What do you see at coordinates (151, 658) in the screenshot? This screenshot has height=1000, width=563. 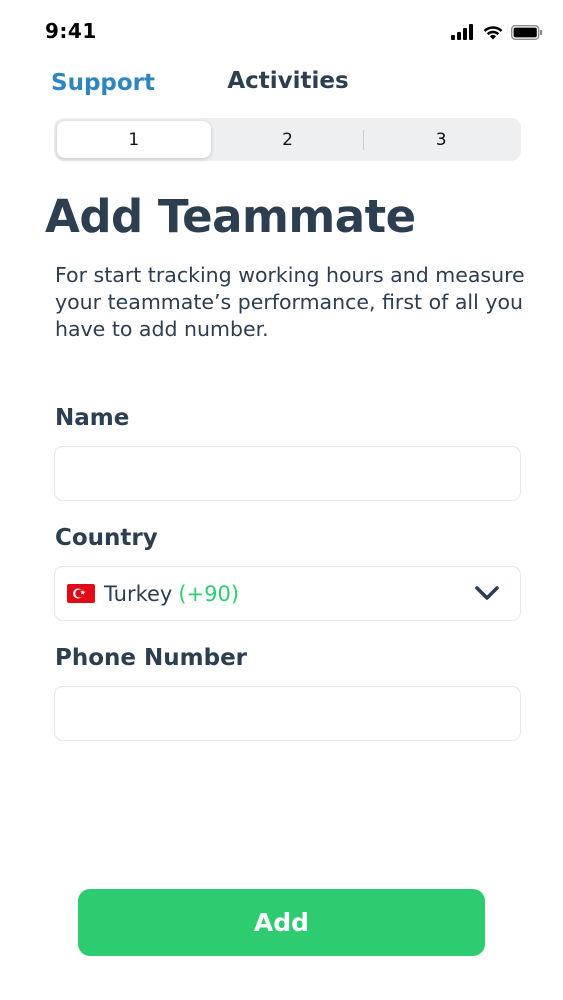 I see `phone-number-label: Phone Number` at bounding box center [151, 658].